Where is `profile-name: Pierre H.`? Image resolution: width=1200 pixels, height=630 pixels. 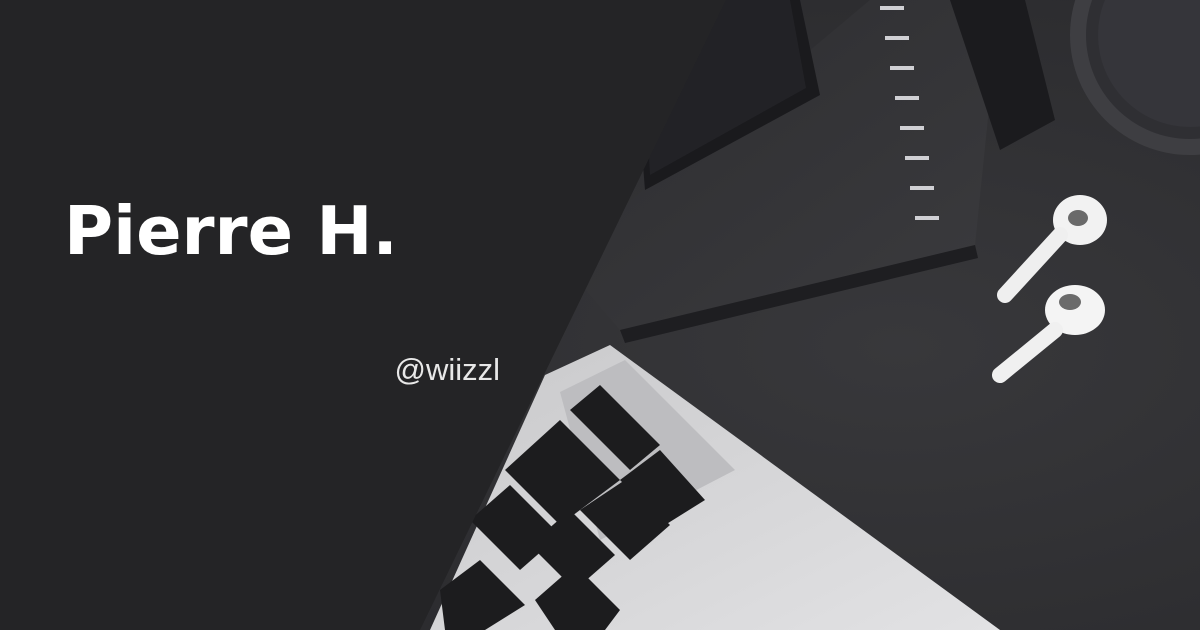 profile-name: Pierre H. is located at coordinates (231, 231).